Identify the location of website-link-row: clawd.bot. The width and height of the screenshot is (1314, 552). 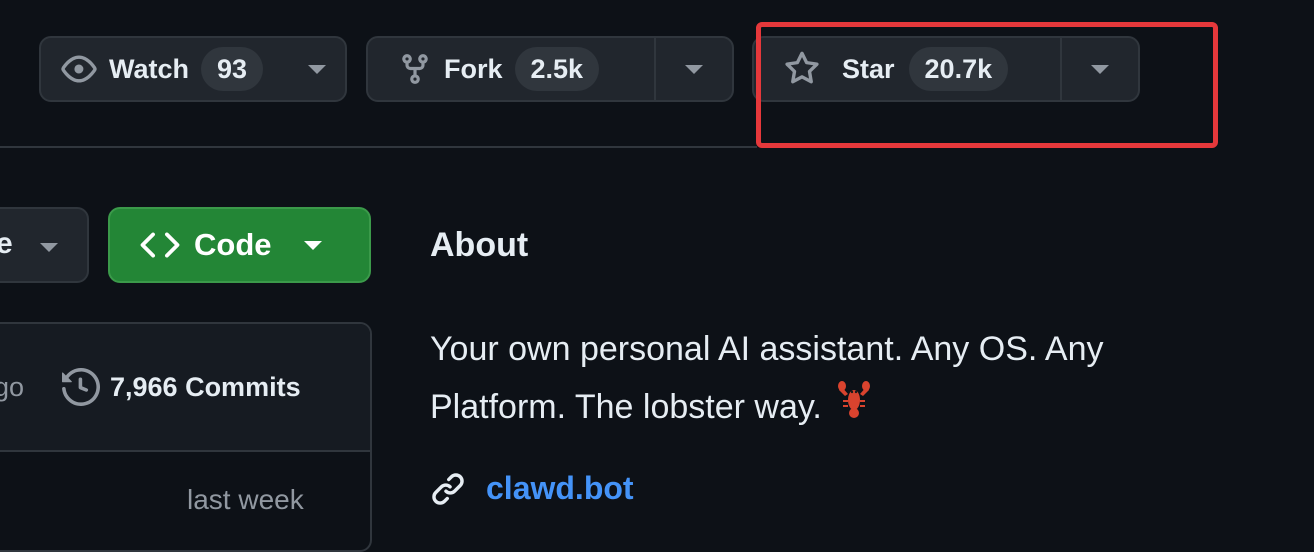
(532, 488).